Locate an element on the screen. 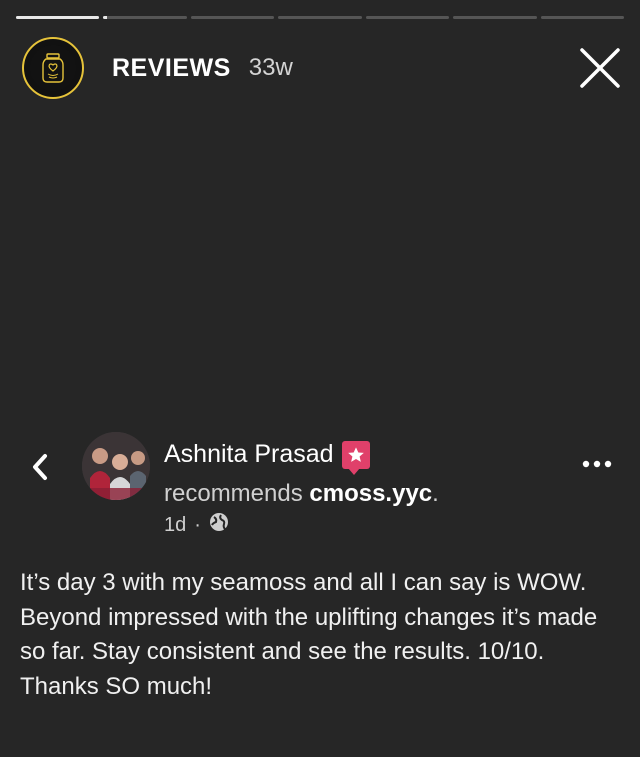 The width and height of the screenshot is (640, 757). story-header: REVIEWS 33w is located at coordinates (322, 68).